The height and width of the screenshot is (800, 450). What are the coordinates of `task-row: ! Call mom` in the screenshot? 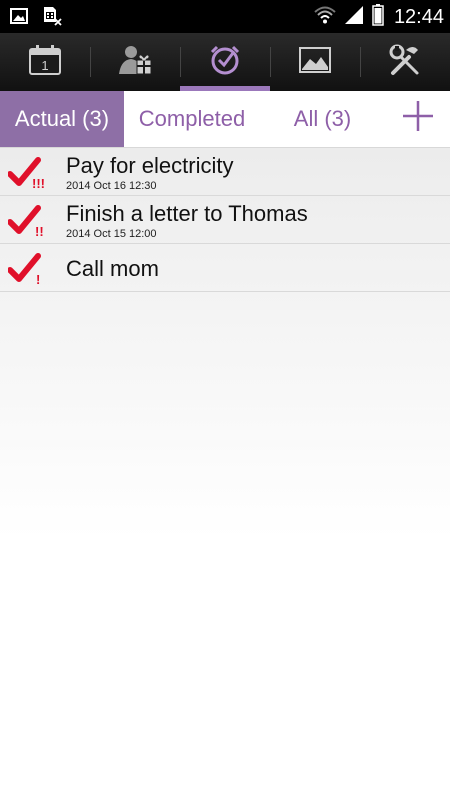 It's located at (225, 268).